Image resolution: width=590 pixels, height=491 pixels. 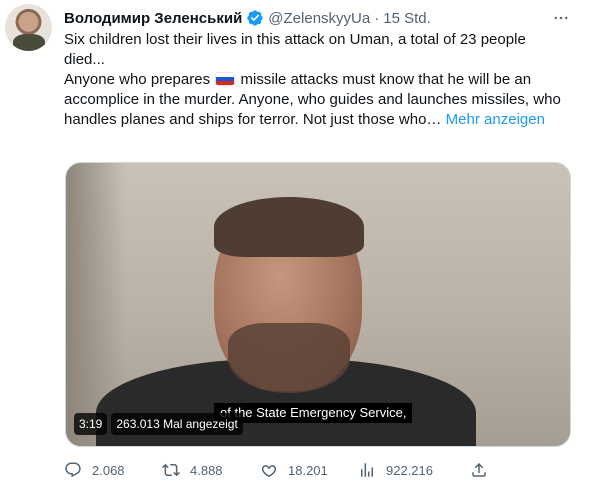 I want to click on reply-button: 2.068, so click(x=94, y=470).